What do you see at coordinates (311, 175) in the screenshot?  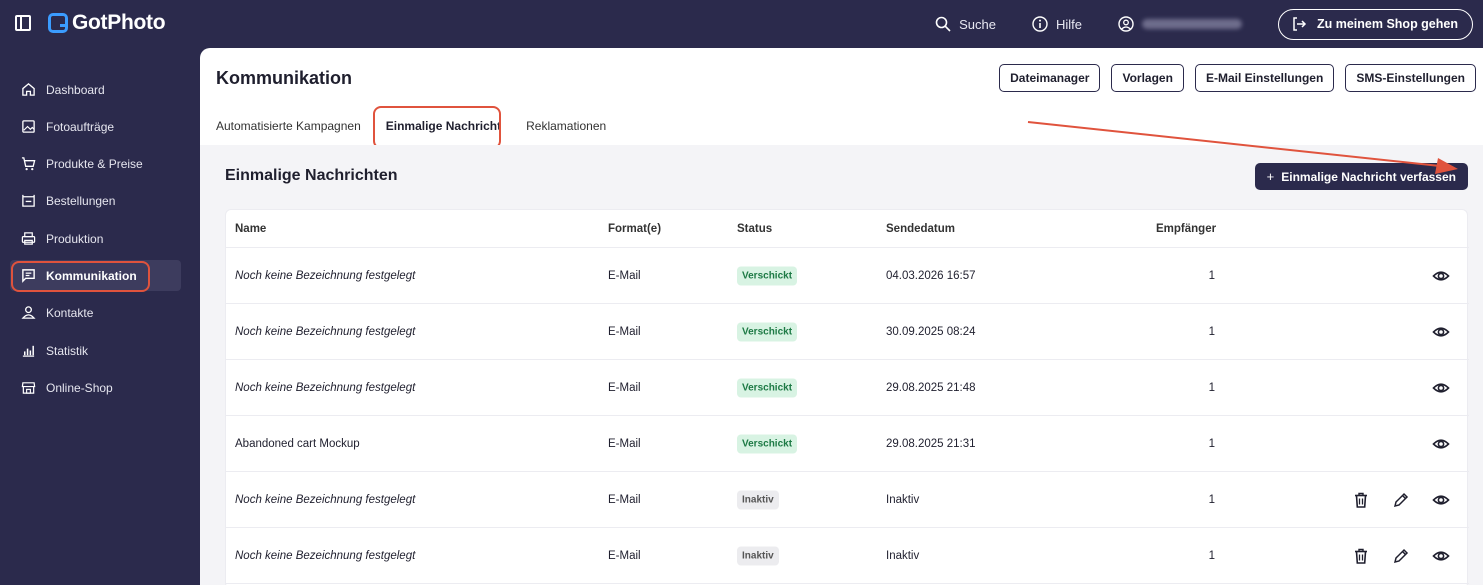 I see `section-title: Einmalige Nachrichten` at bounding box center [311, 175].